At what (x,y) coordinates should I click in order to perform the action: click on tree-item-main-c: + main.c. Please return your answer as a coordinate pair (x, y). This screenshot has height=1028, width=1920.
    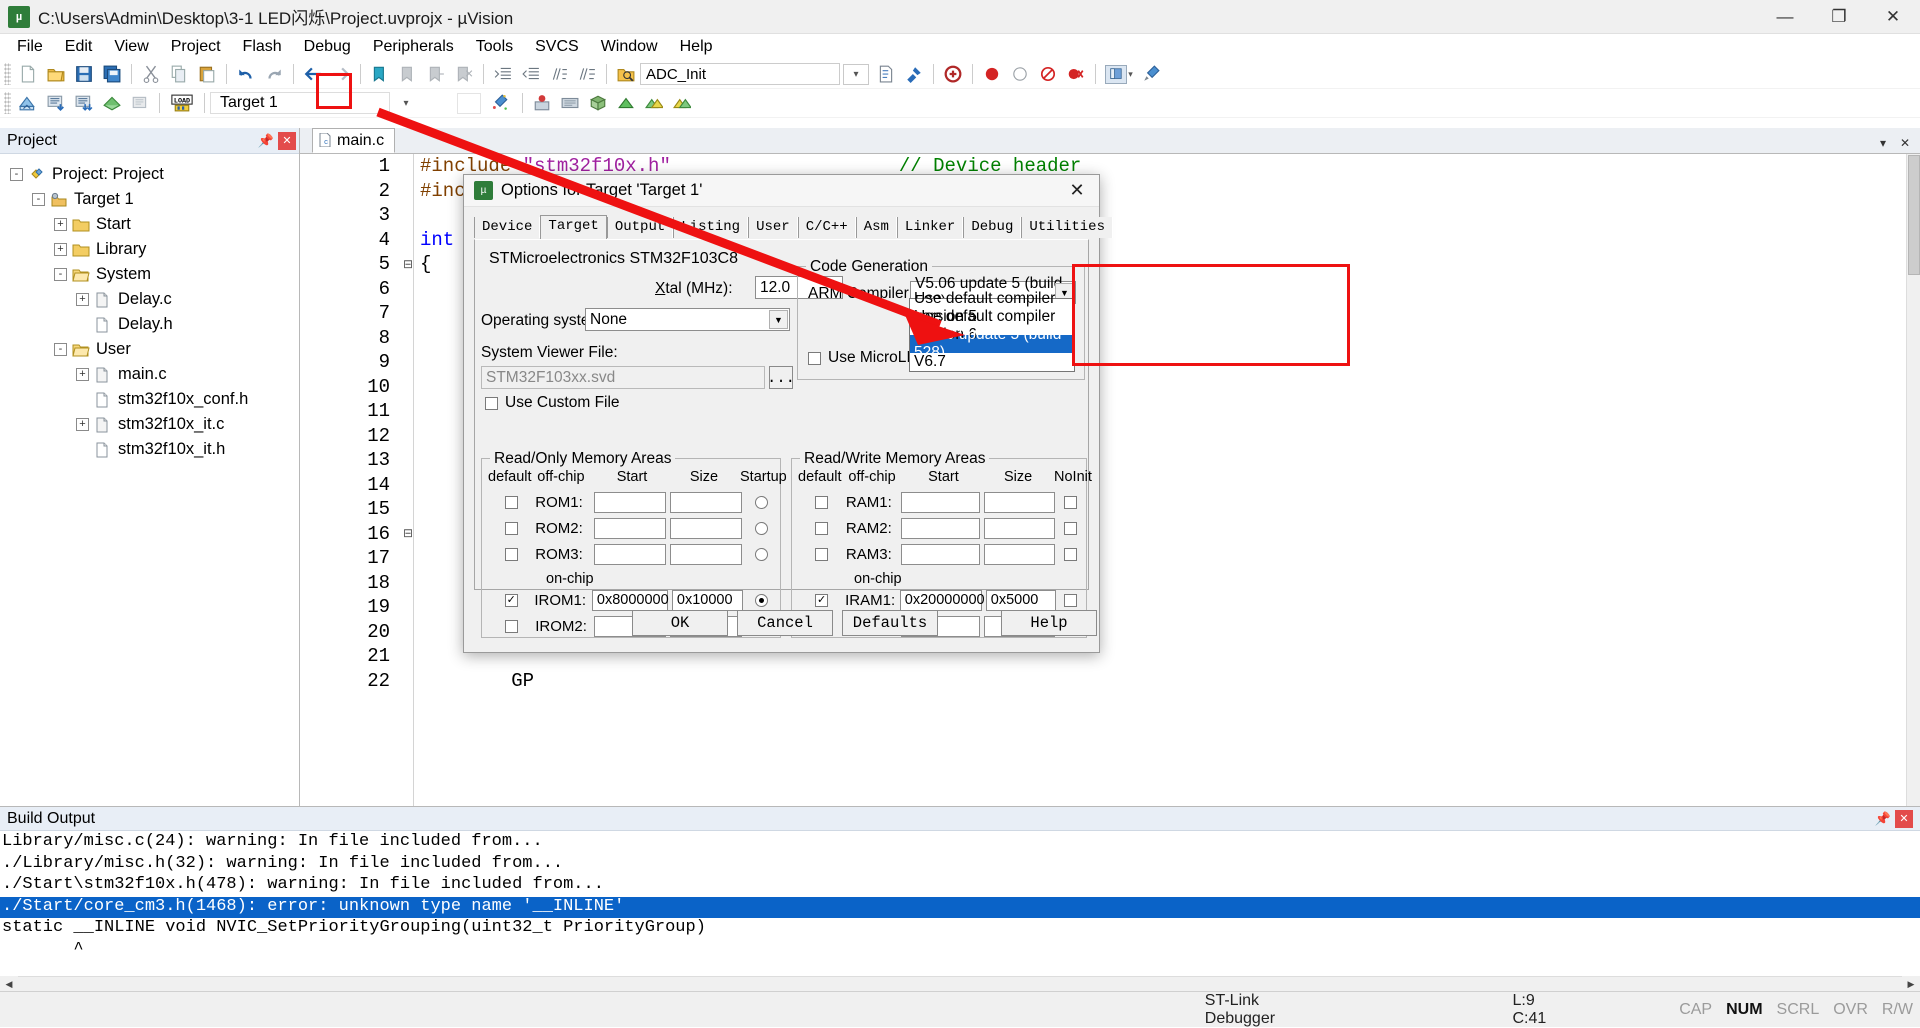
    Looking at the image, I should click on (149, 374).